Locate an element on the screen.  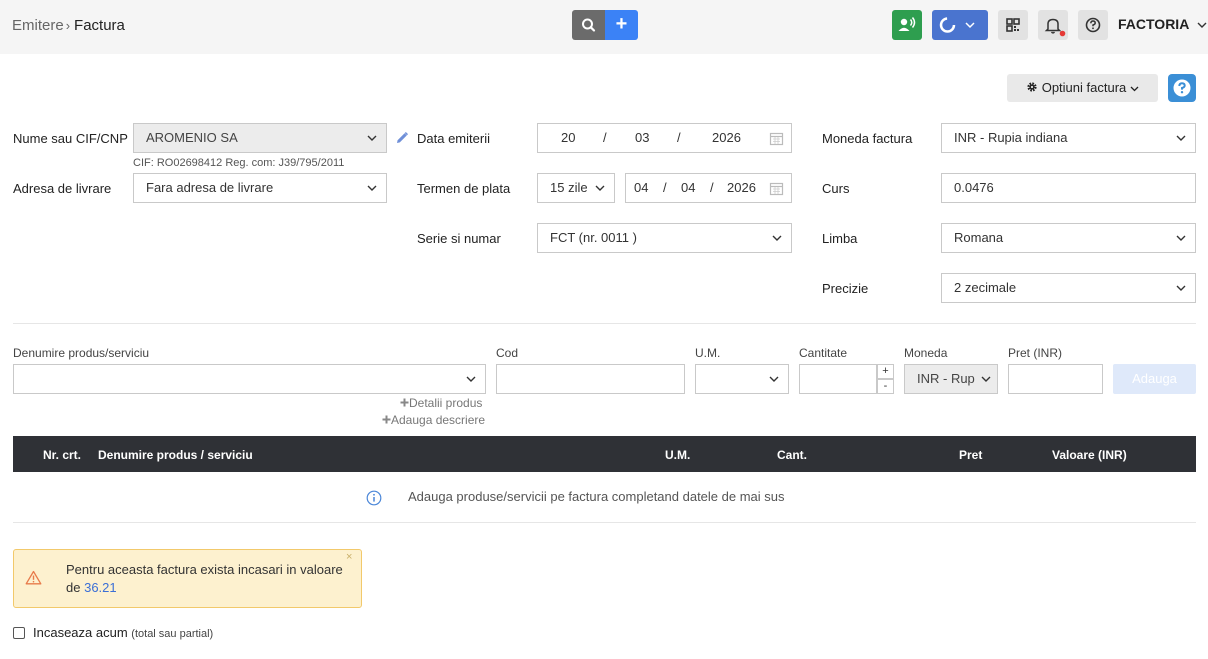
search-button is located at coordinates (588, 25).